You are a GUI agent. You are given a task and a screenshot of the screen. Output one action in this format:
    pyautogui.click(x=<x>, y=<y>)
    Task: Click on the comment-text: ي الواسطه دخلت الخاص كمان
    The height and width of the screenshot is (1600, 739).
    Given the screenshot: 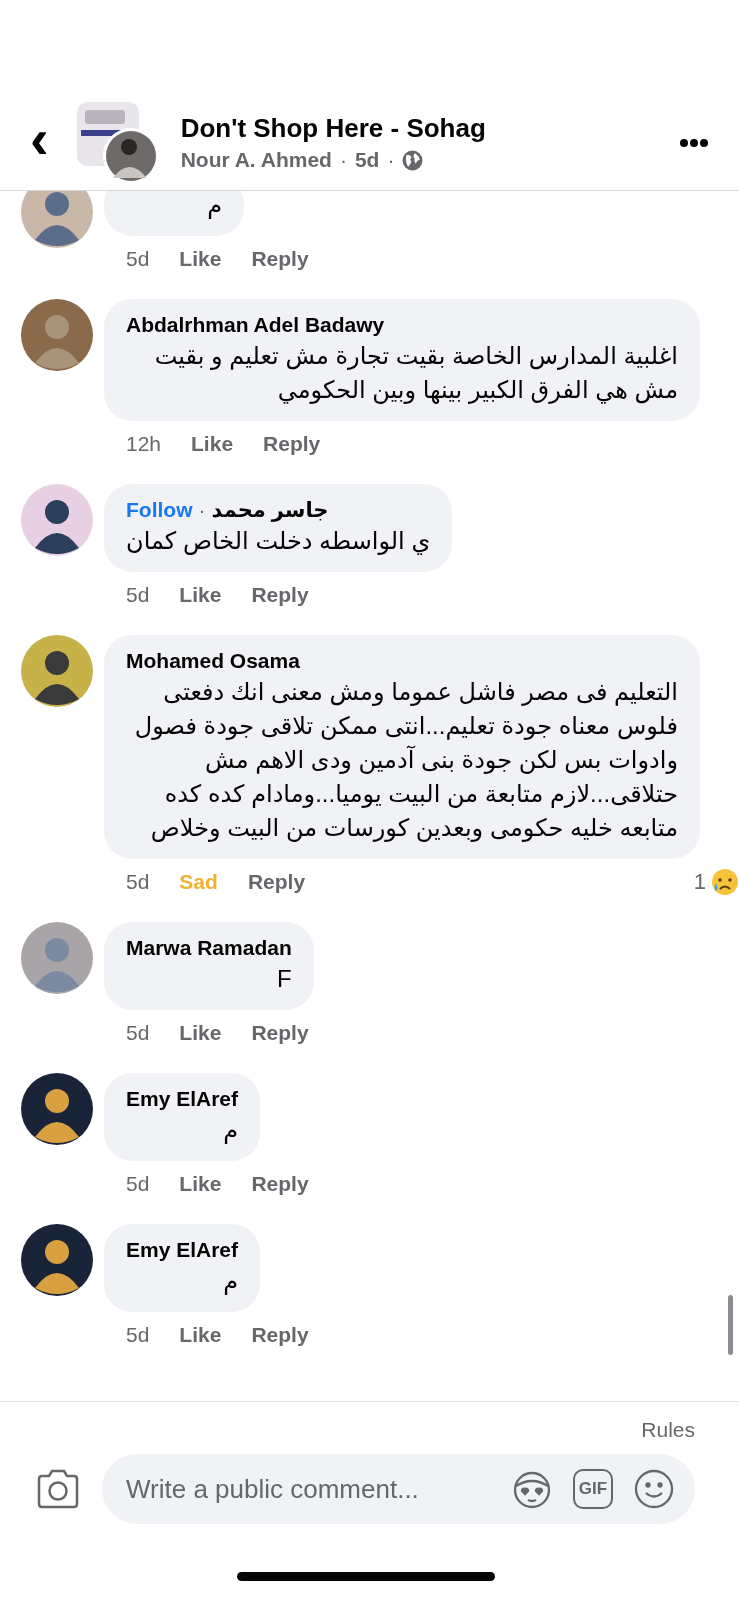 What is the action you would take?
    pyautogui.click(x=278, y=541)
    